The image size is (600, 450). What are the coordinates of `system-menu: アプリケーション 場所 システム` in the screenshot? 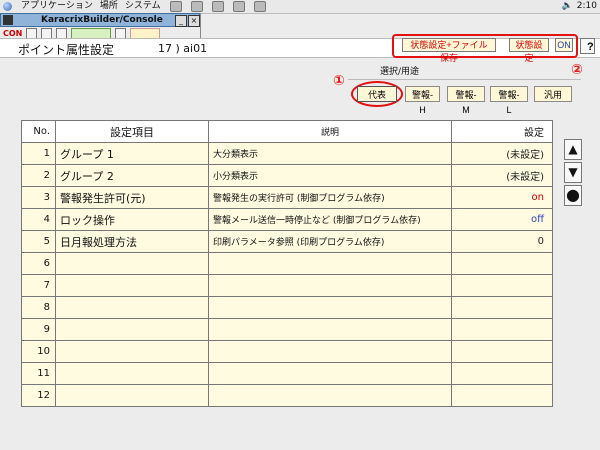 It's located at (134, 6).